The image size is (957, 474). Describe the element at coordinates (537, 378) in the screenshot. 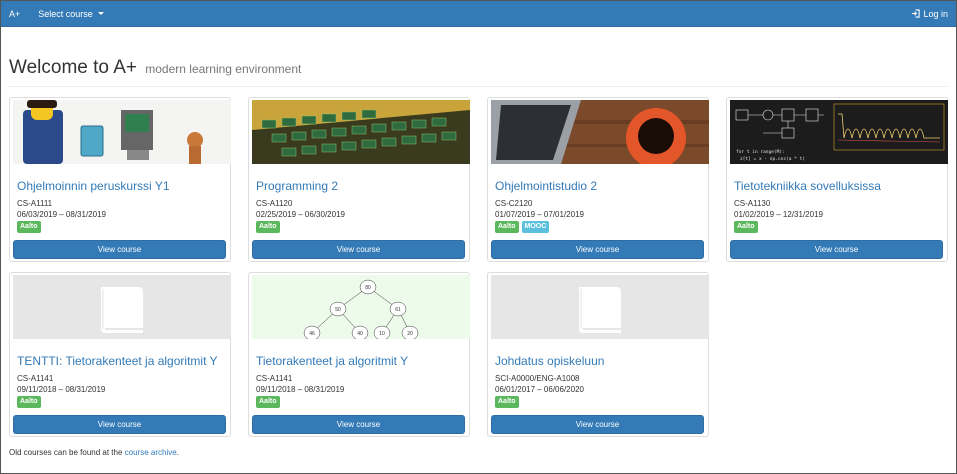

I see `course-code: SCI-A0000/ENG-A1008` at that location.